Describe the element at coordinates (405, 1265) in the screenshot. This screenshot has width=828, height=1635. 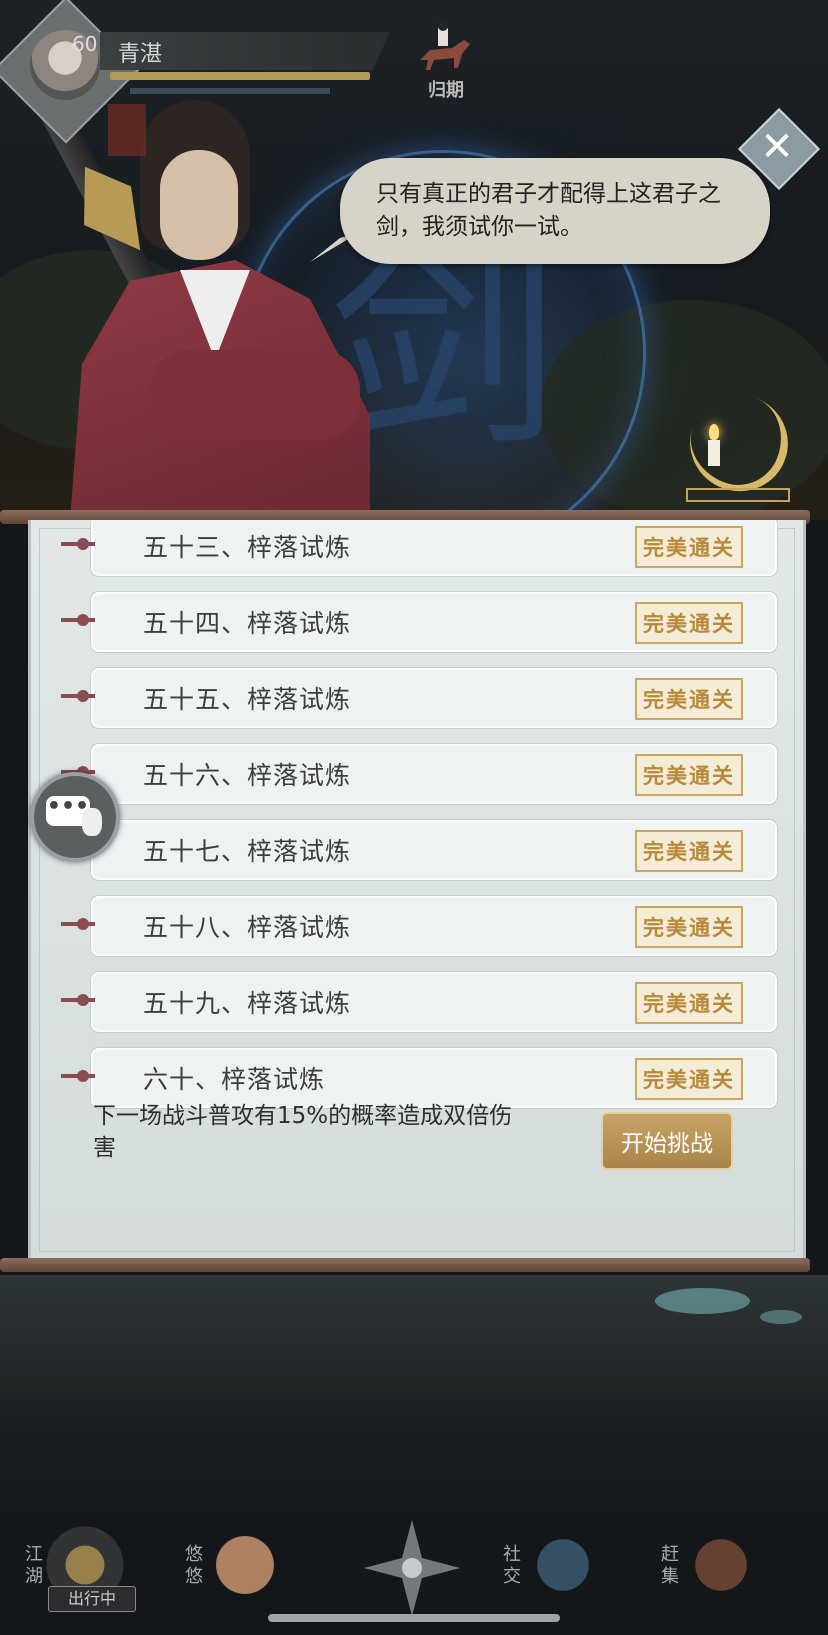
I see `scroll-rod-bottom` at that location.